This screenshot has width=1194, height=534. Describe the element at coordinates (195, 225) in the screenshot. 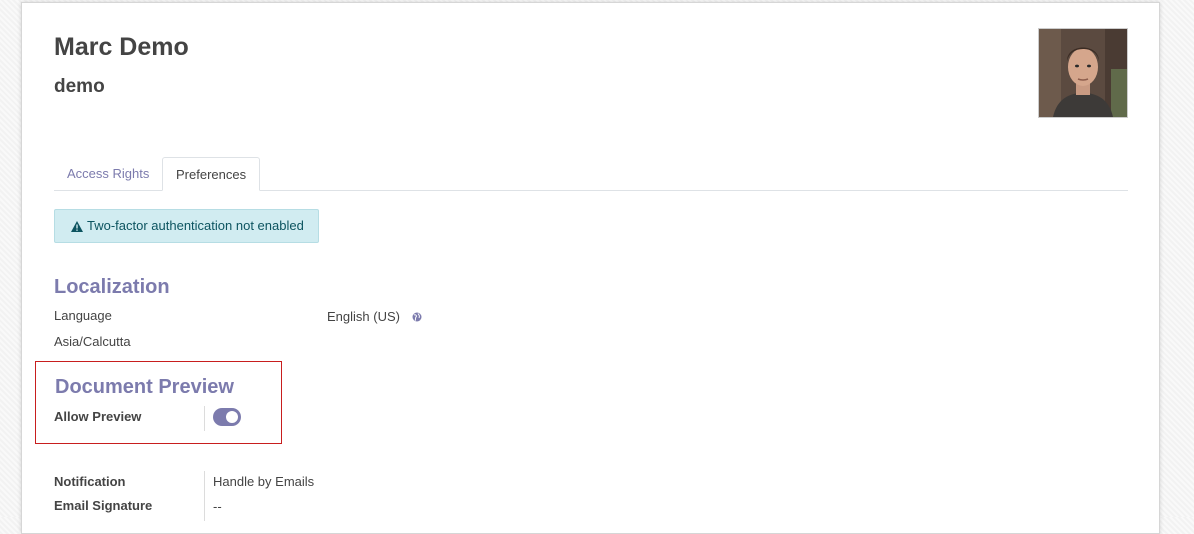

I see `alert-text: Two-factor authentication not enabled` at that location.